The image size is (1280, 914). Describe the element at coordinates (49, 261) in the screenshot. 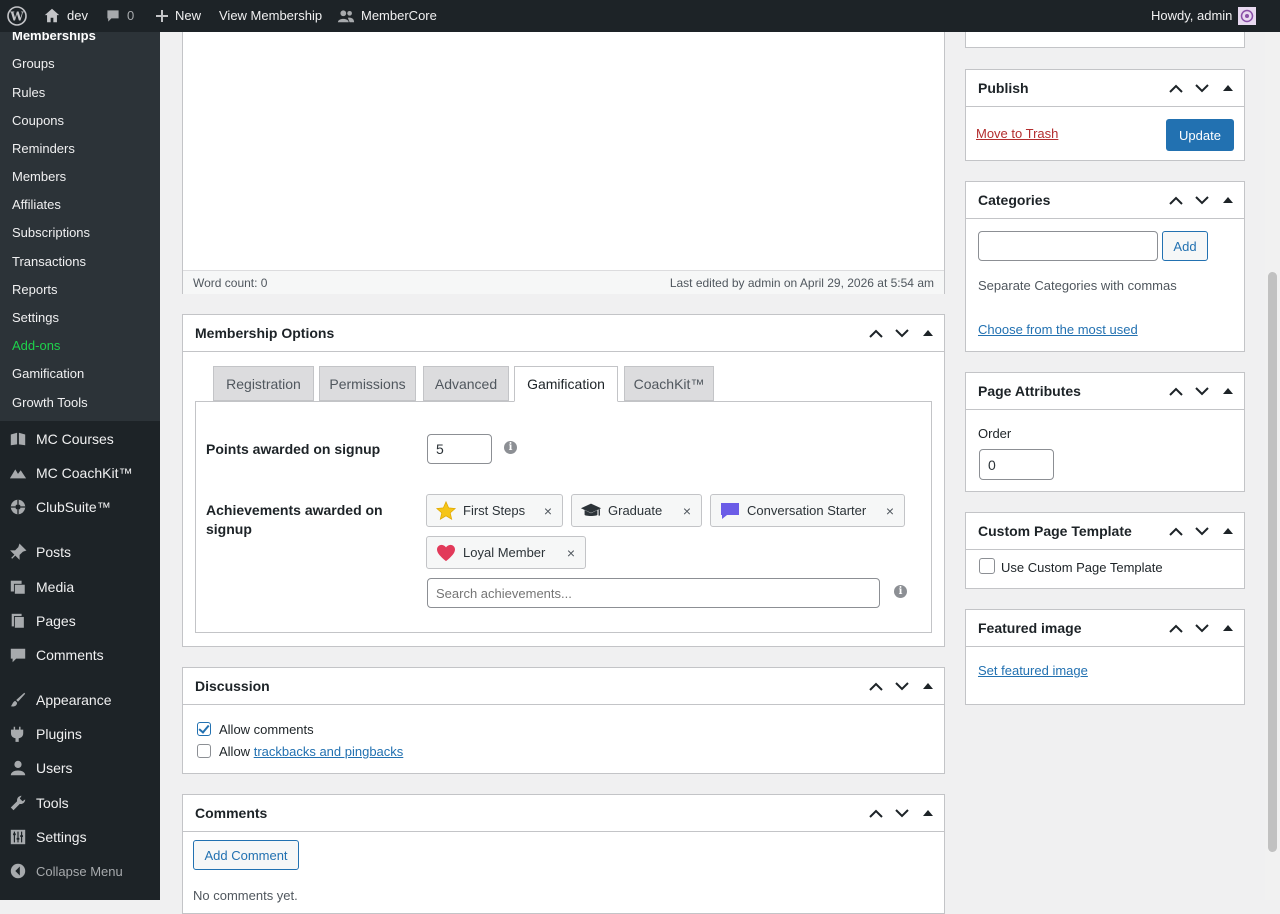

I see `submenu-item-transactions: Transactions` at that location.